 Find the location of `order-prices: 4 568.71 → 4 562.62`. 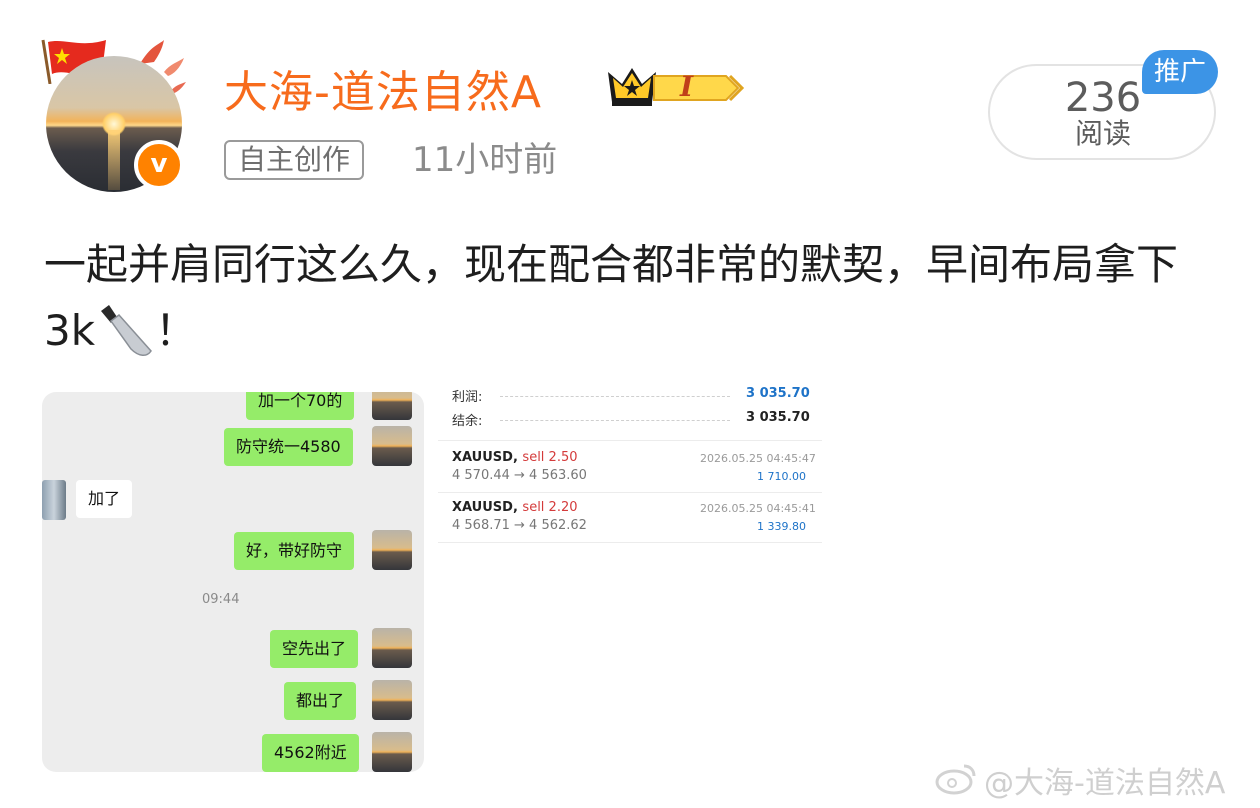

order-prices: 4 568.71 → 4 562.62 is located at coordinates (519, 525).